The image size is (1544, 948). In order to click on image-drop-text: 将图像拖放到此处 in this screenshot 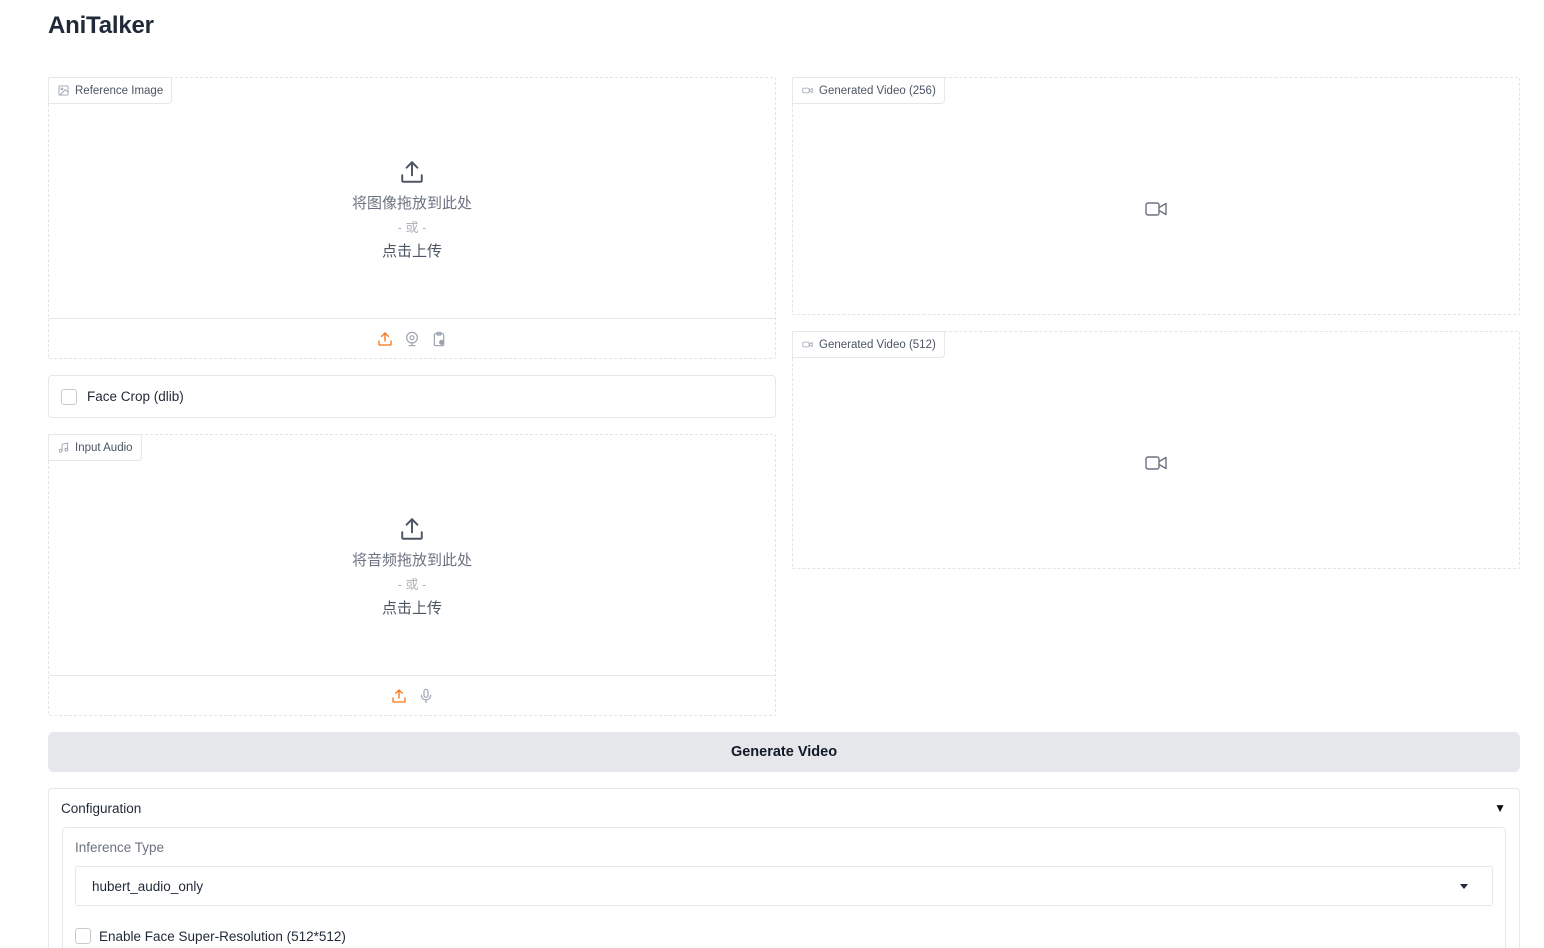, I will do `click(411, 203)`.